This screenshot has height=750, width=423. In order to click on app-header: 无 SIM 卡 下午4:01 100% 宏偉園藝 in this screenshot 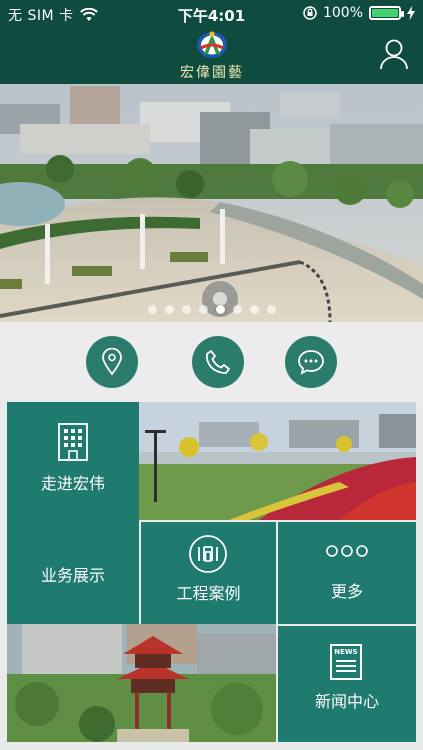, I will do `click(211, 42)`.